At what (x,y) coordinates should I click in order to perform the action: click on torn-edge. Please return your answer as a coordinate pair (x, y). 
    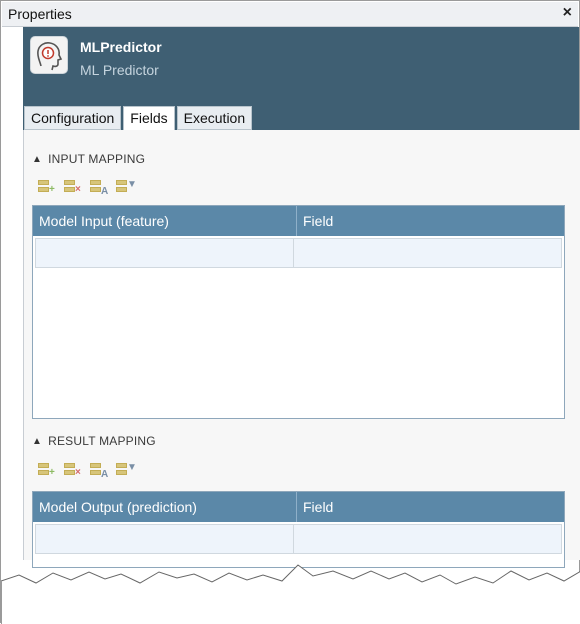
    Looking at the image, I should click on (290, 594).